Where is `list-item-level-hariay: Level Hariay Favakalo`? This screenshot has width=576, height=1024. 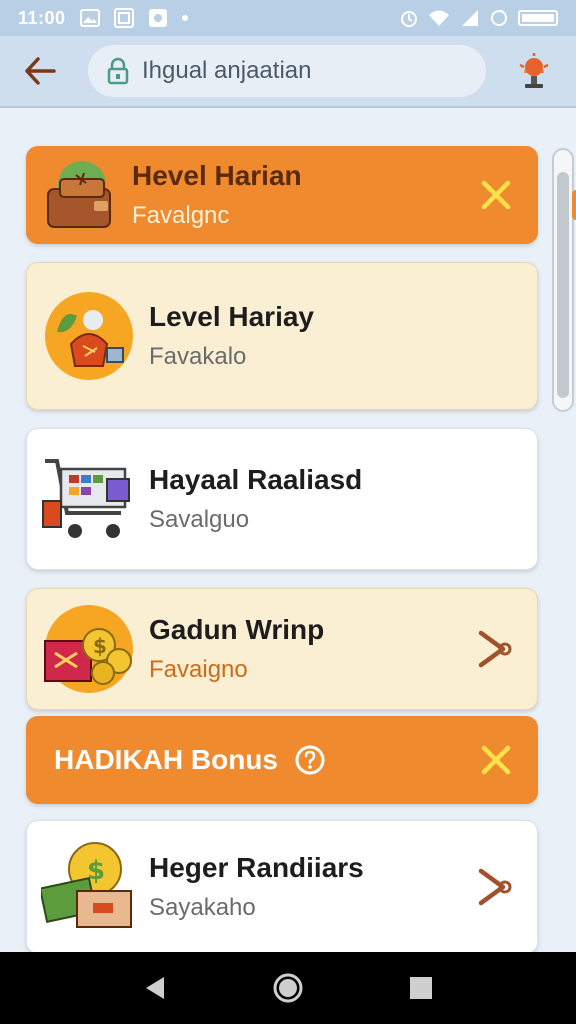 list-item-level-hariay: Level Hariay Favakalo is located at coordinates (282, 336).